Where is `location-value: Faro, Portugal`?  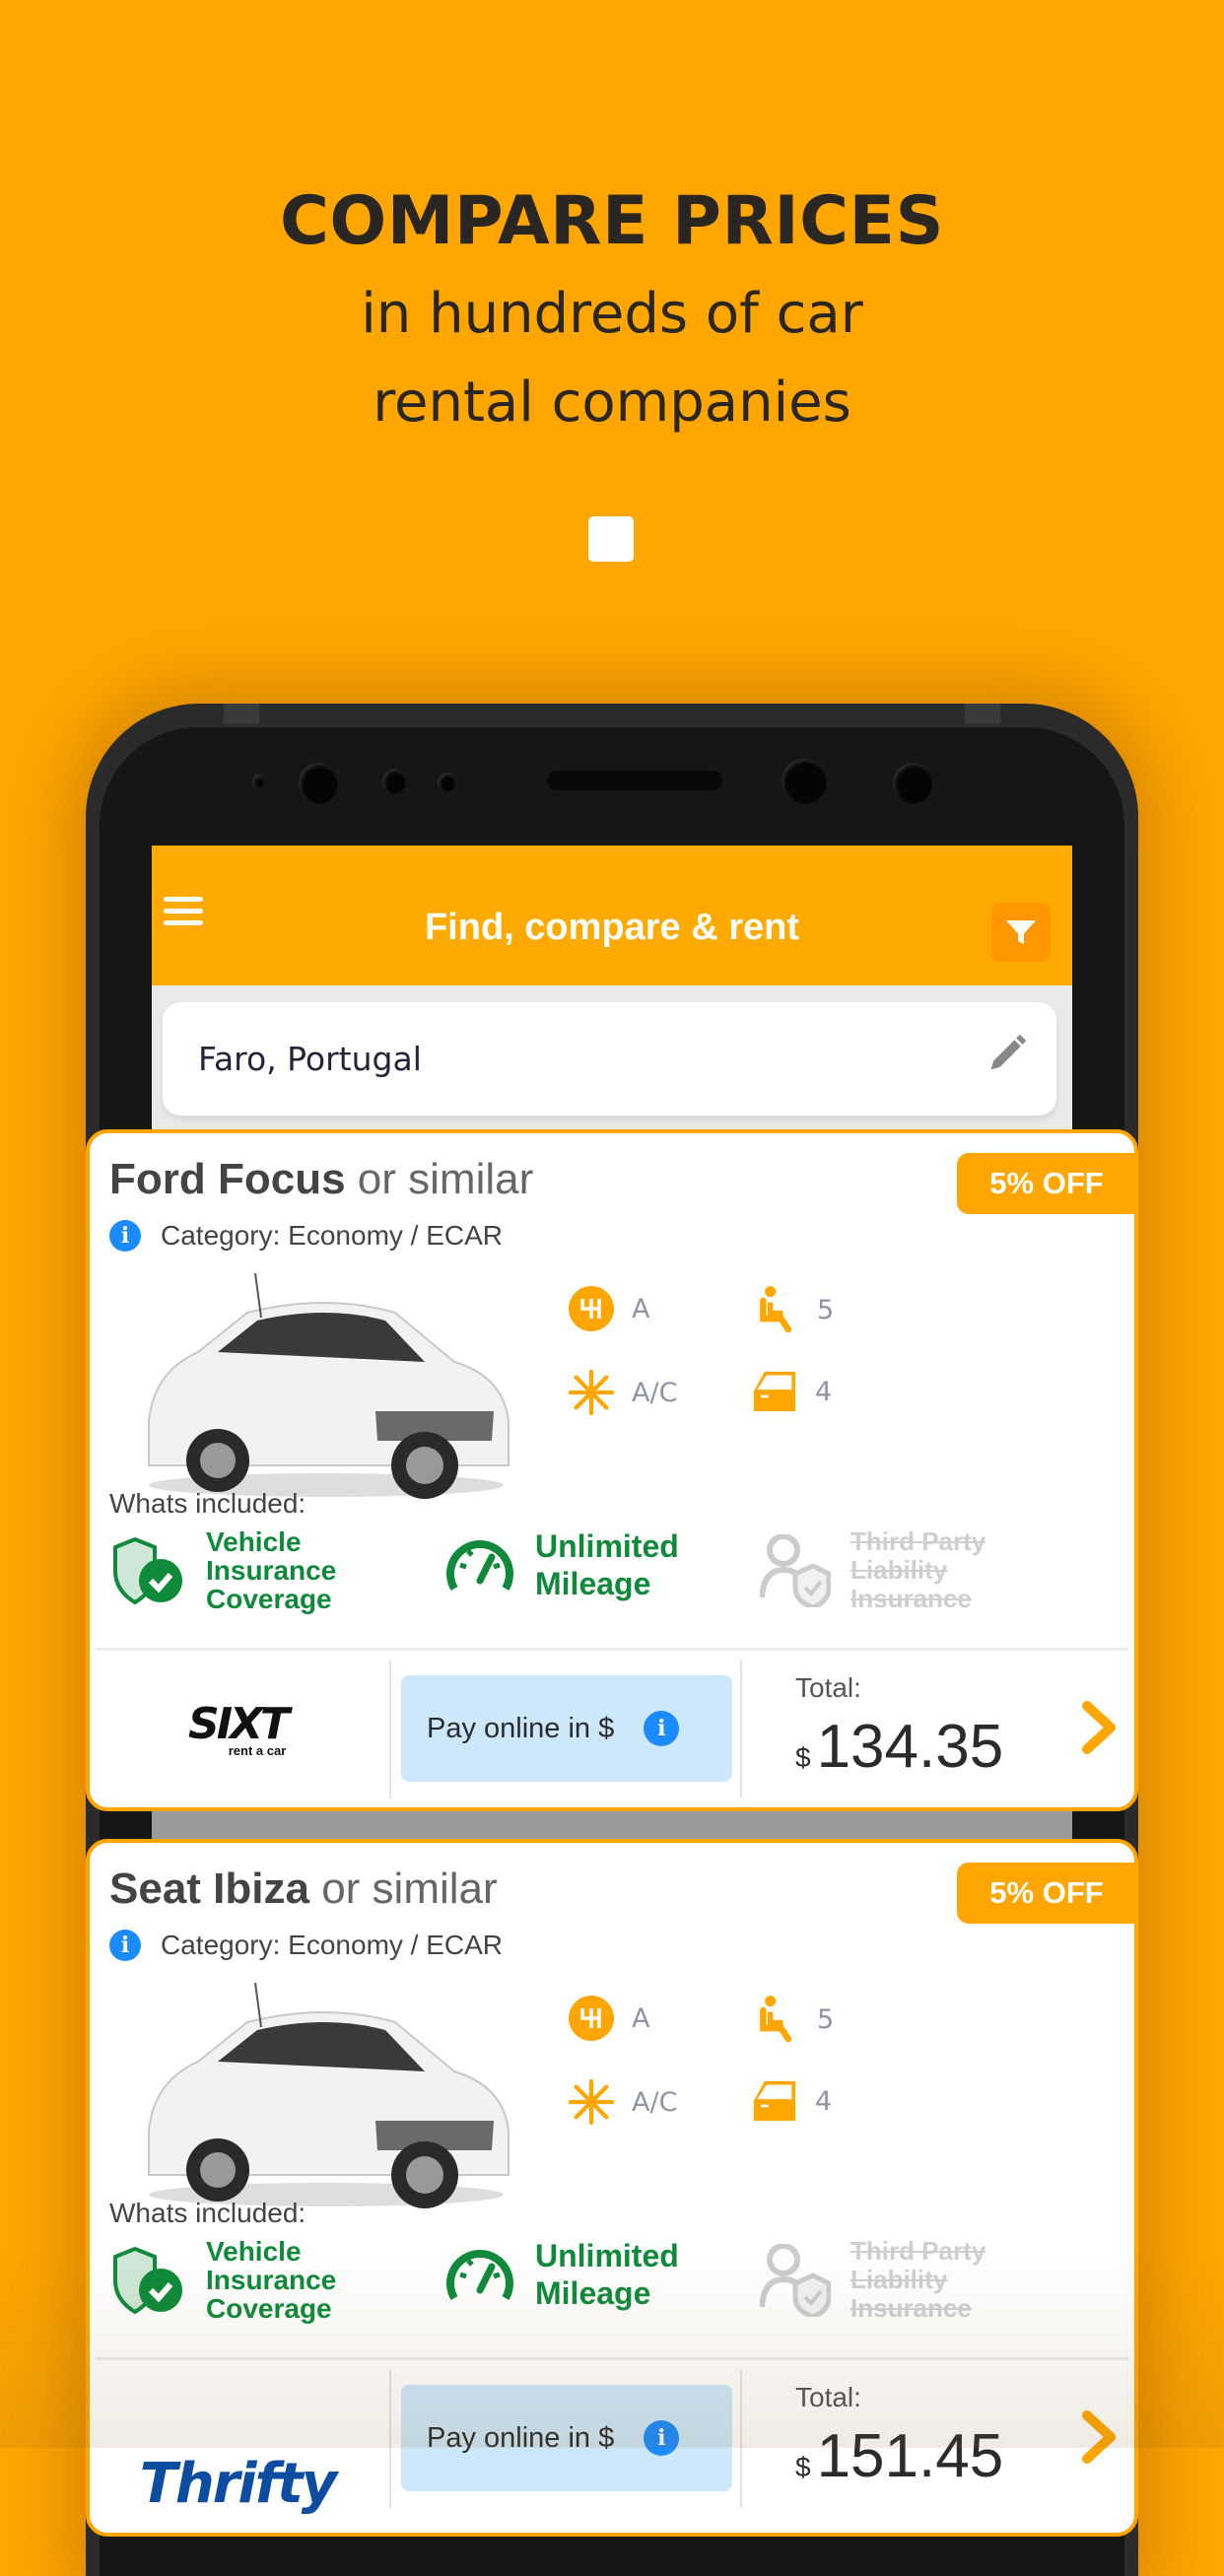 location-value: Faro, Portugal is located at coordinates (310, 1059).